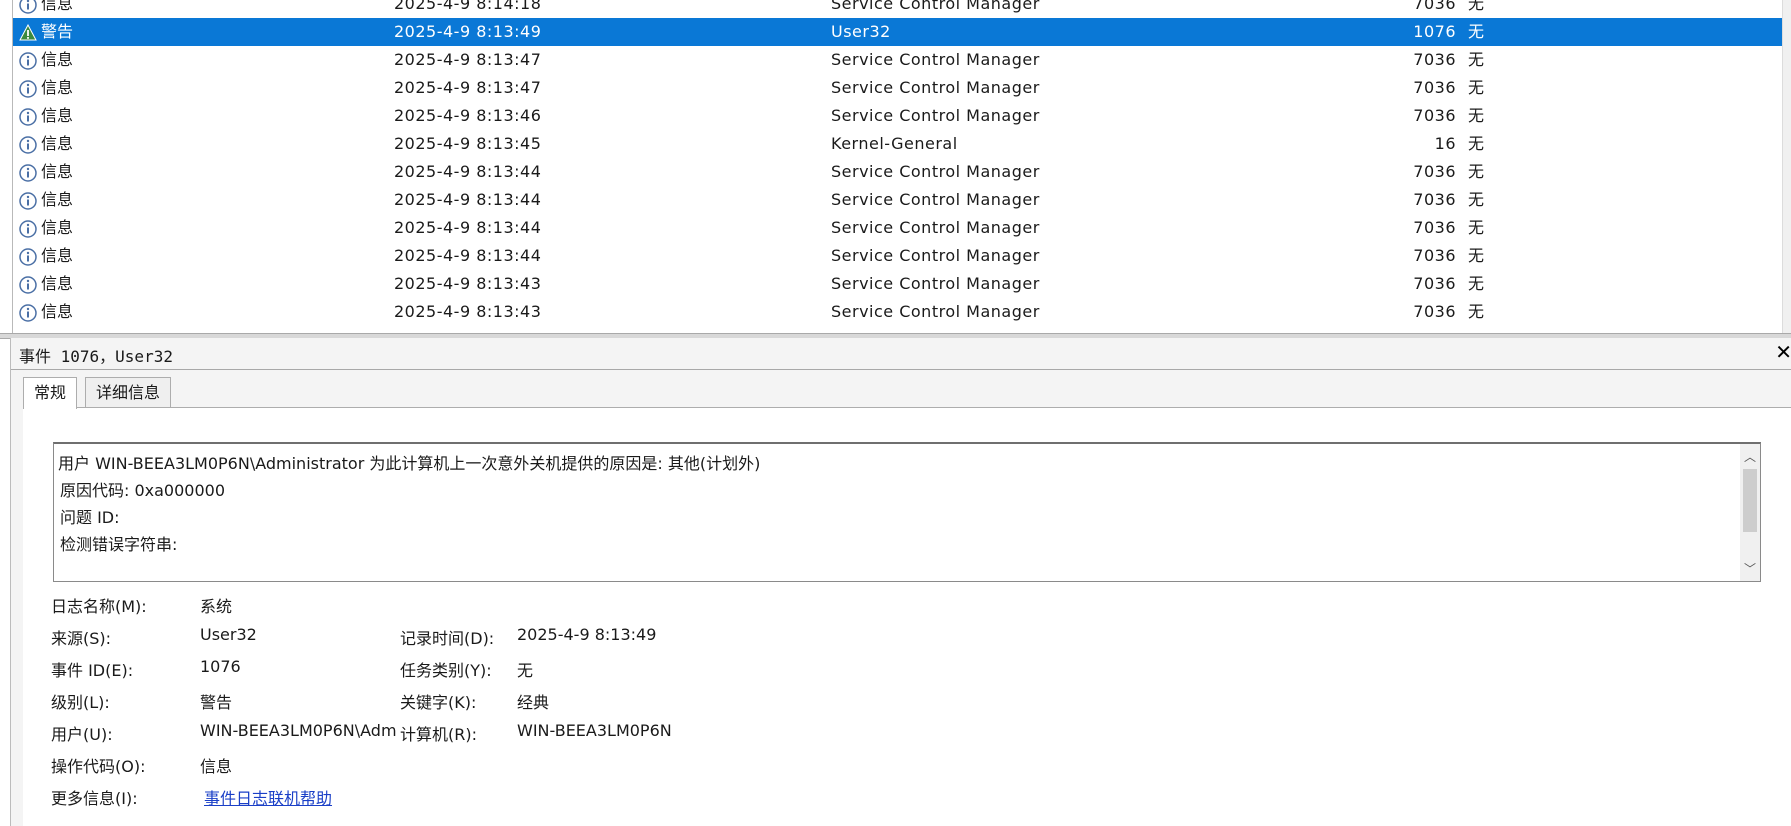 The image size is (1791, 826). What do you see at coordinates (446, 670) in the screenshot?
I see `task-category-label: 任务类别(Y):` at bounding box center [446, 670].